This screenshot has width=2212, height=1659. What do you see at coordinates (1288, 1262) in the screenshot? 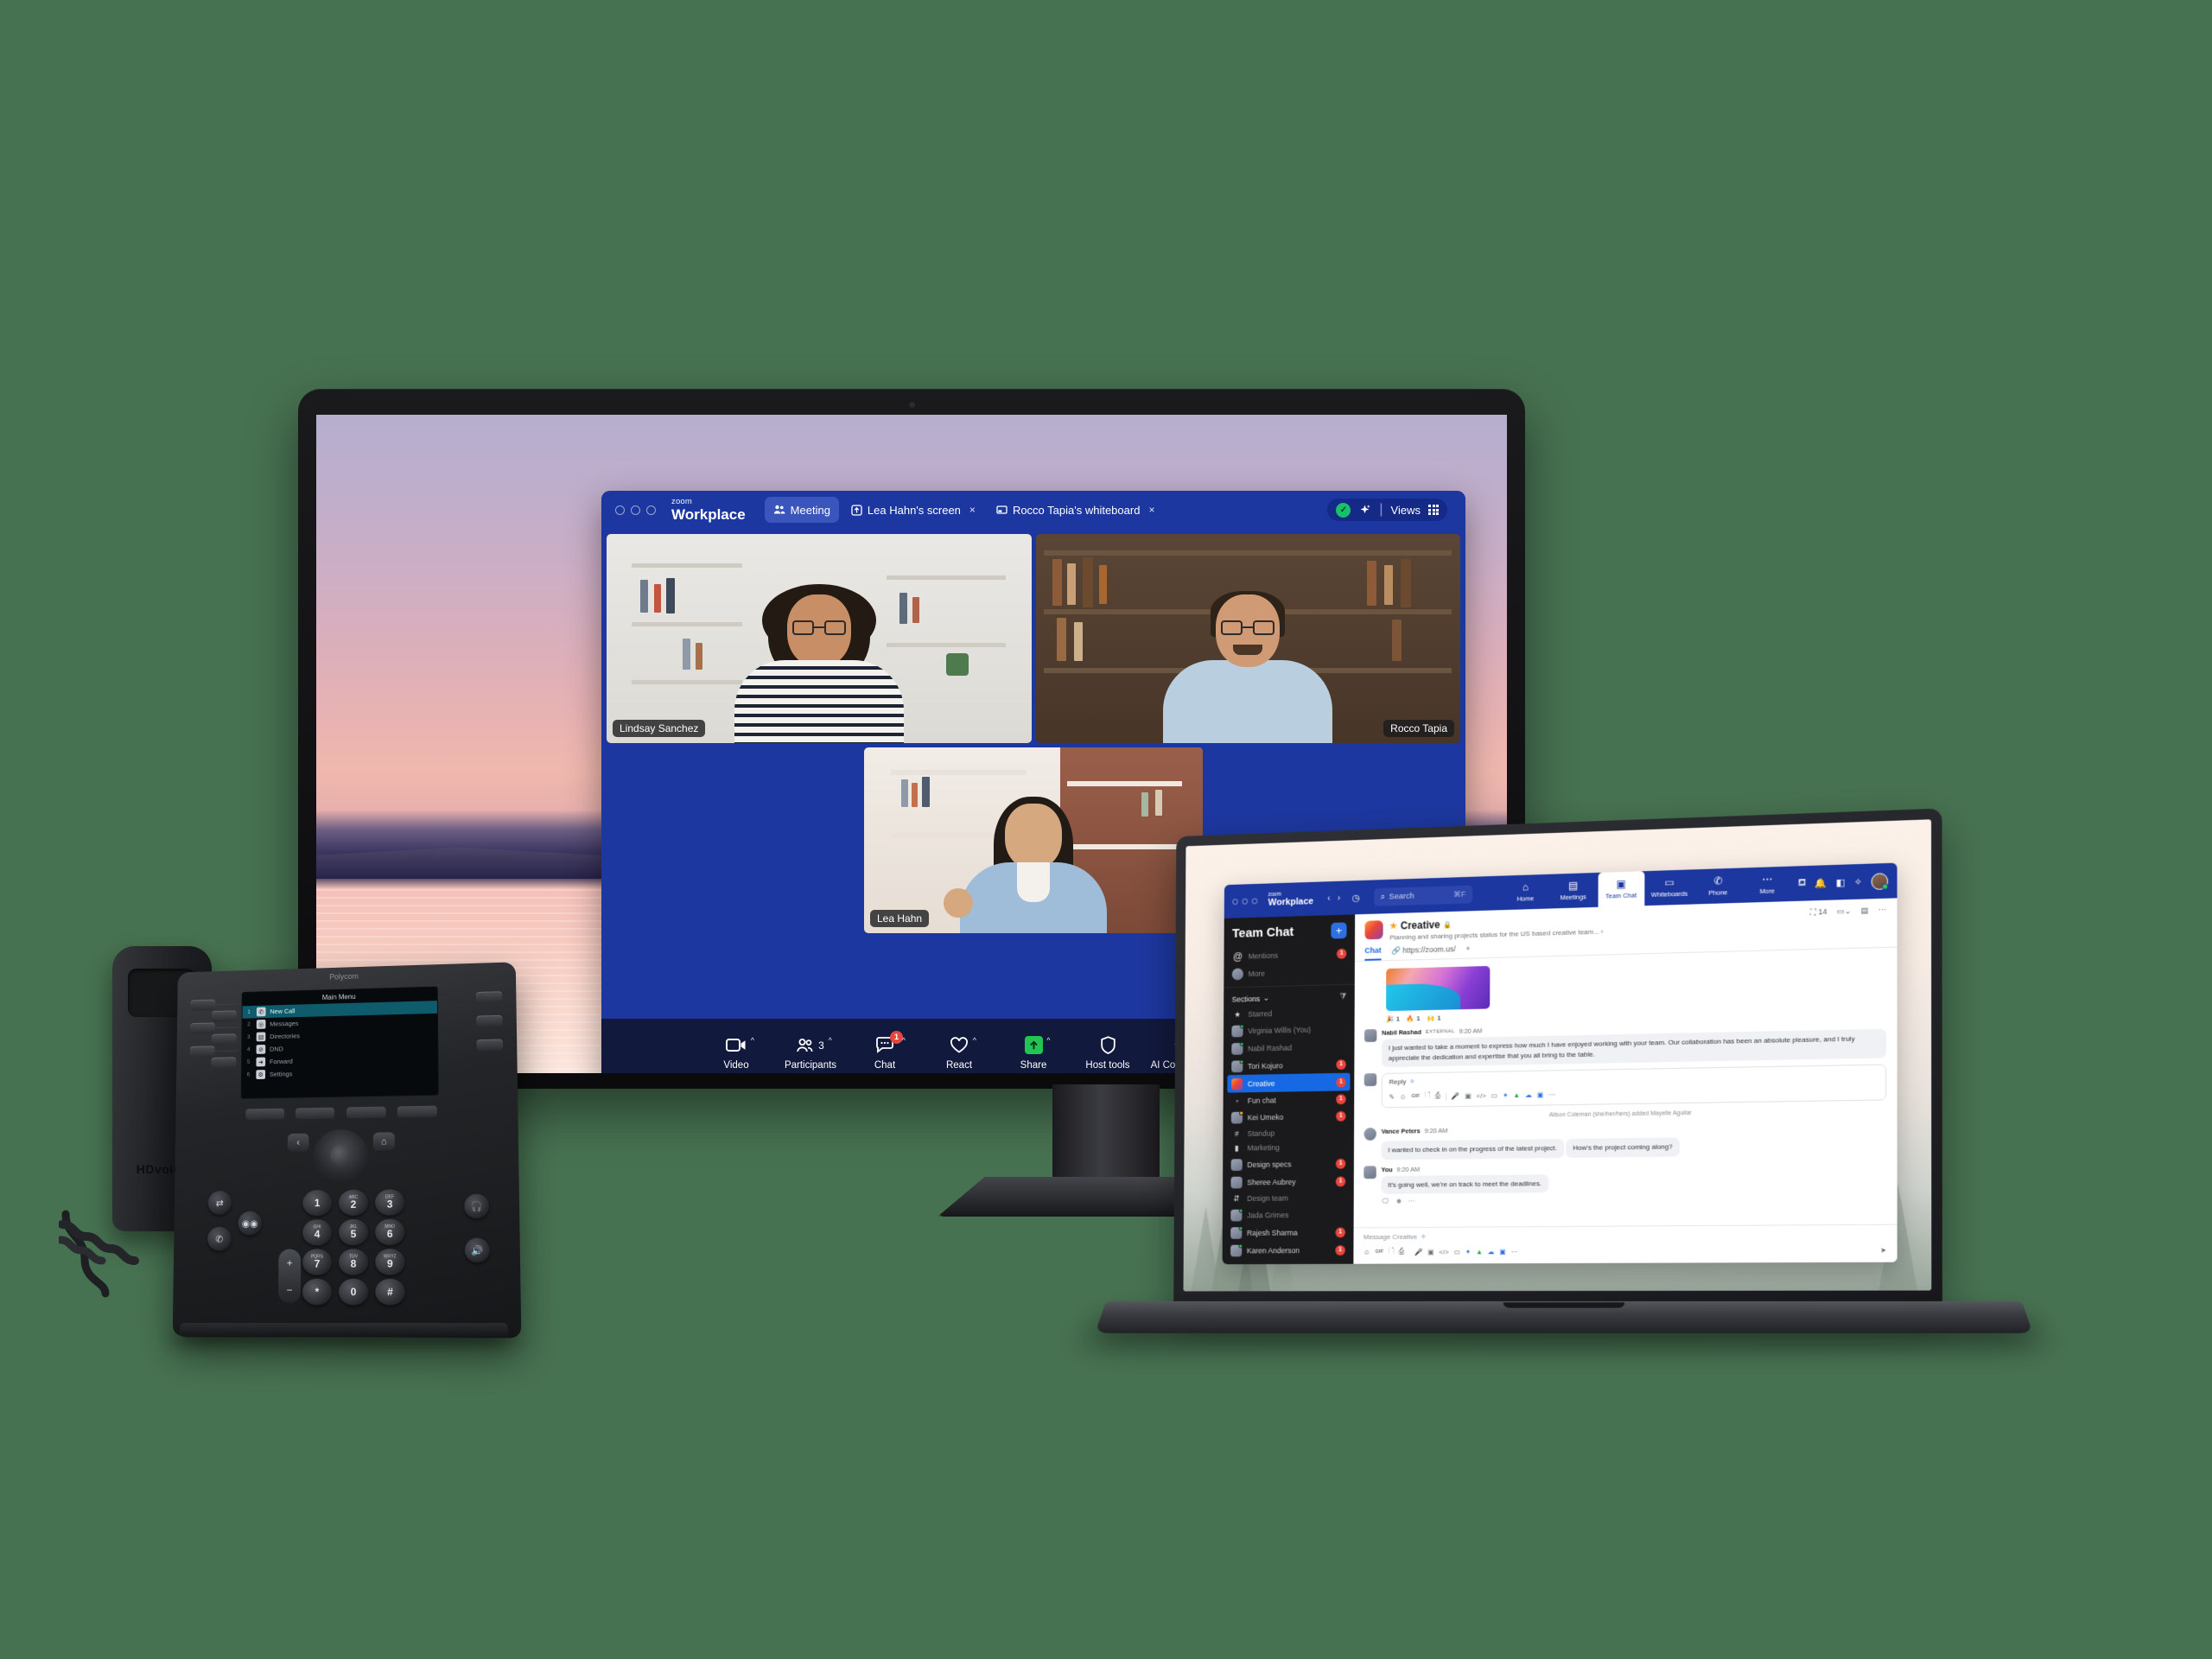
I see `sidebar-item-apps: ▣ Apps` at bounding box center [1288, 1262].